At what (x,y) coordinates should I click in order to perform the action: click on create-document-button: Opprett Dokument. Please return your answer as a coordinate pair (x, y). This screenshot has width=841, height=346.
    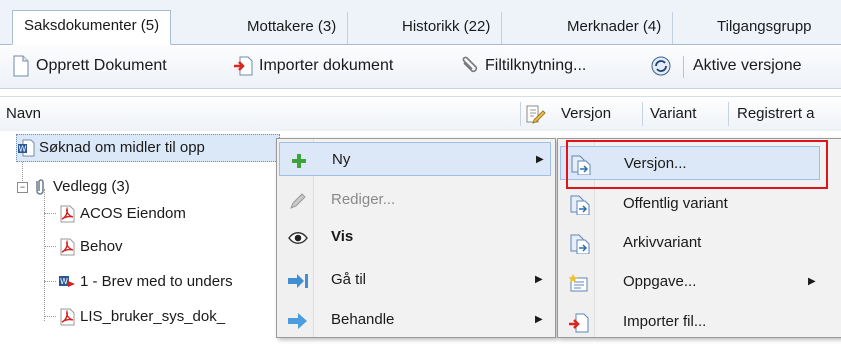
    Looking at the image, I should click on (88, 66).